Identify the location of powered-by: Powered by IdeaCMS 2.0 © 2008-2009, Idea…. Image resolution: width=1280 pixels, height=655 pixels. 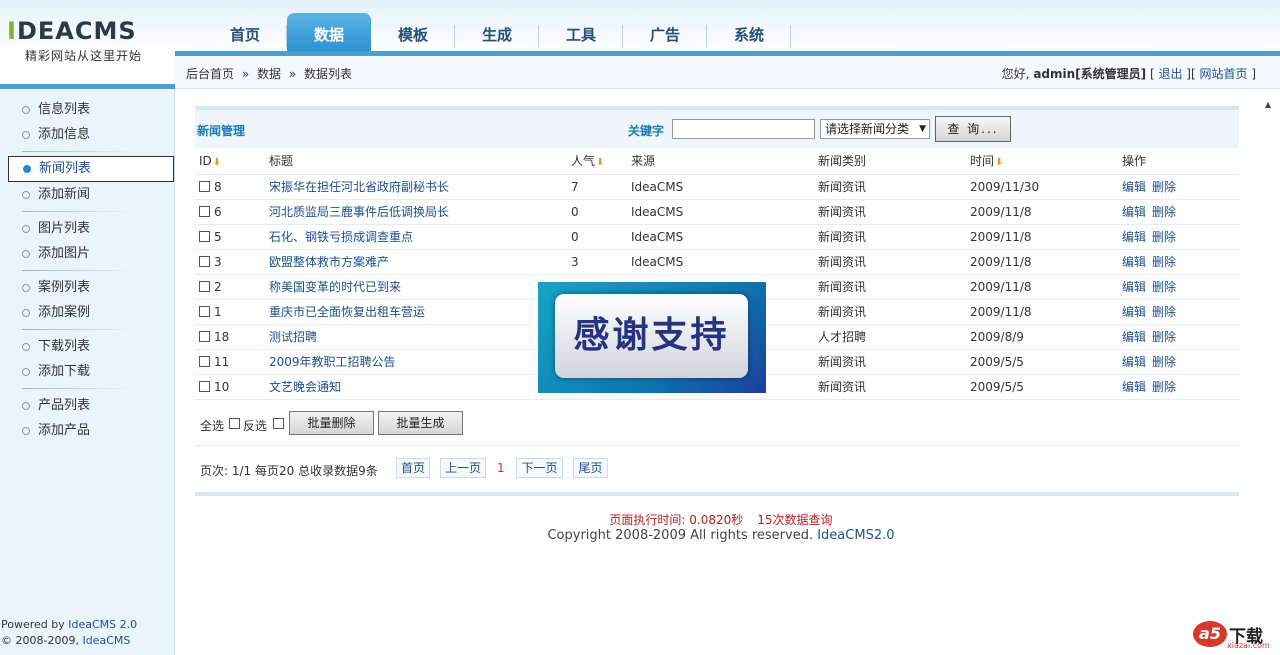
(69, 633).